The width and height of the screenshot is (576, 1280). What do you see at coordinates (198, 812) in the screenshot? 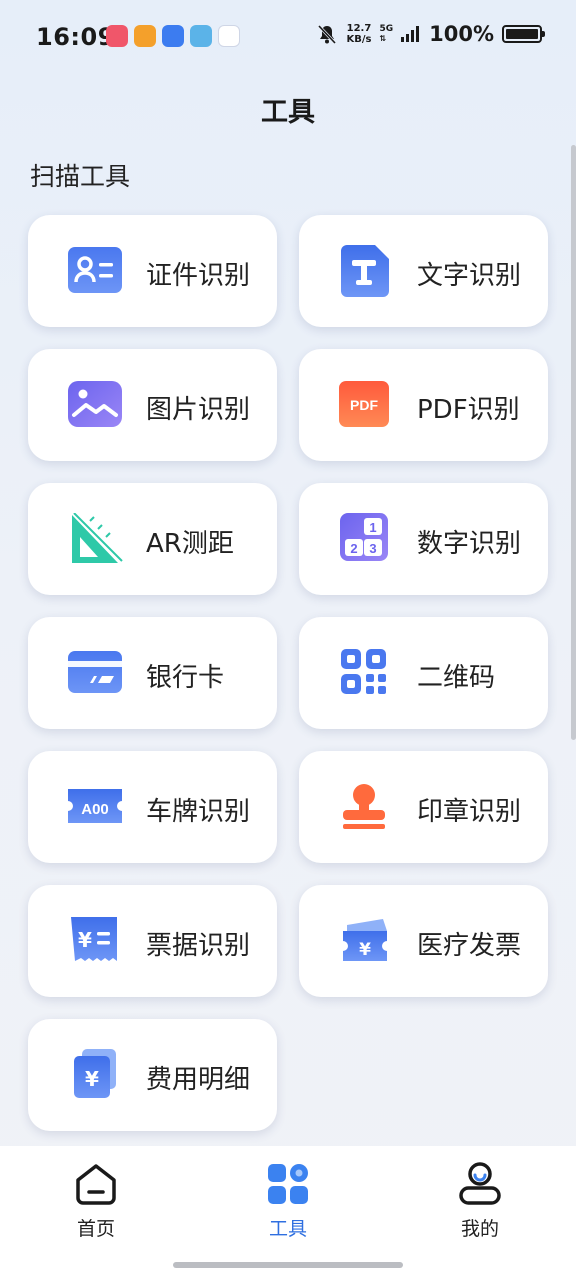
I see `tool-label: 车牌识别` at bounding box center [198, 812].